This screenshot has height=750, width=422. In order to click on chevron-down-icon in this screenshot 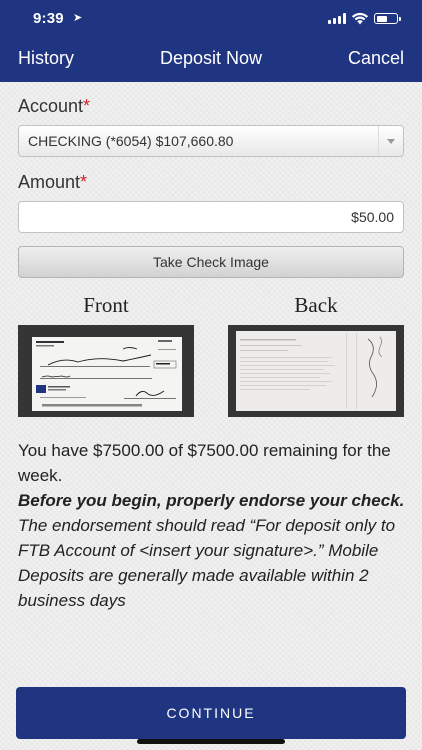, I will do `click(390, 141)`.